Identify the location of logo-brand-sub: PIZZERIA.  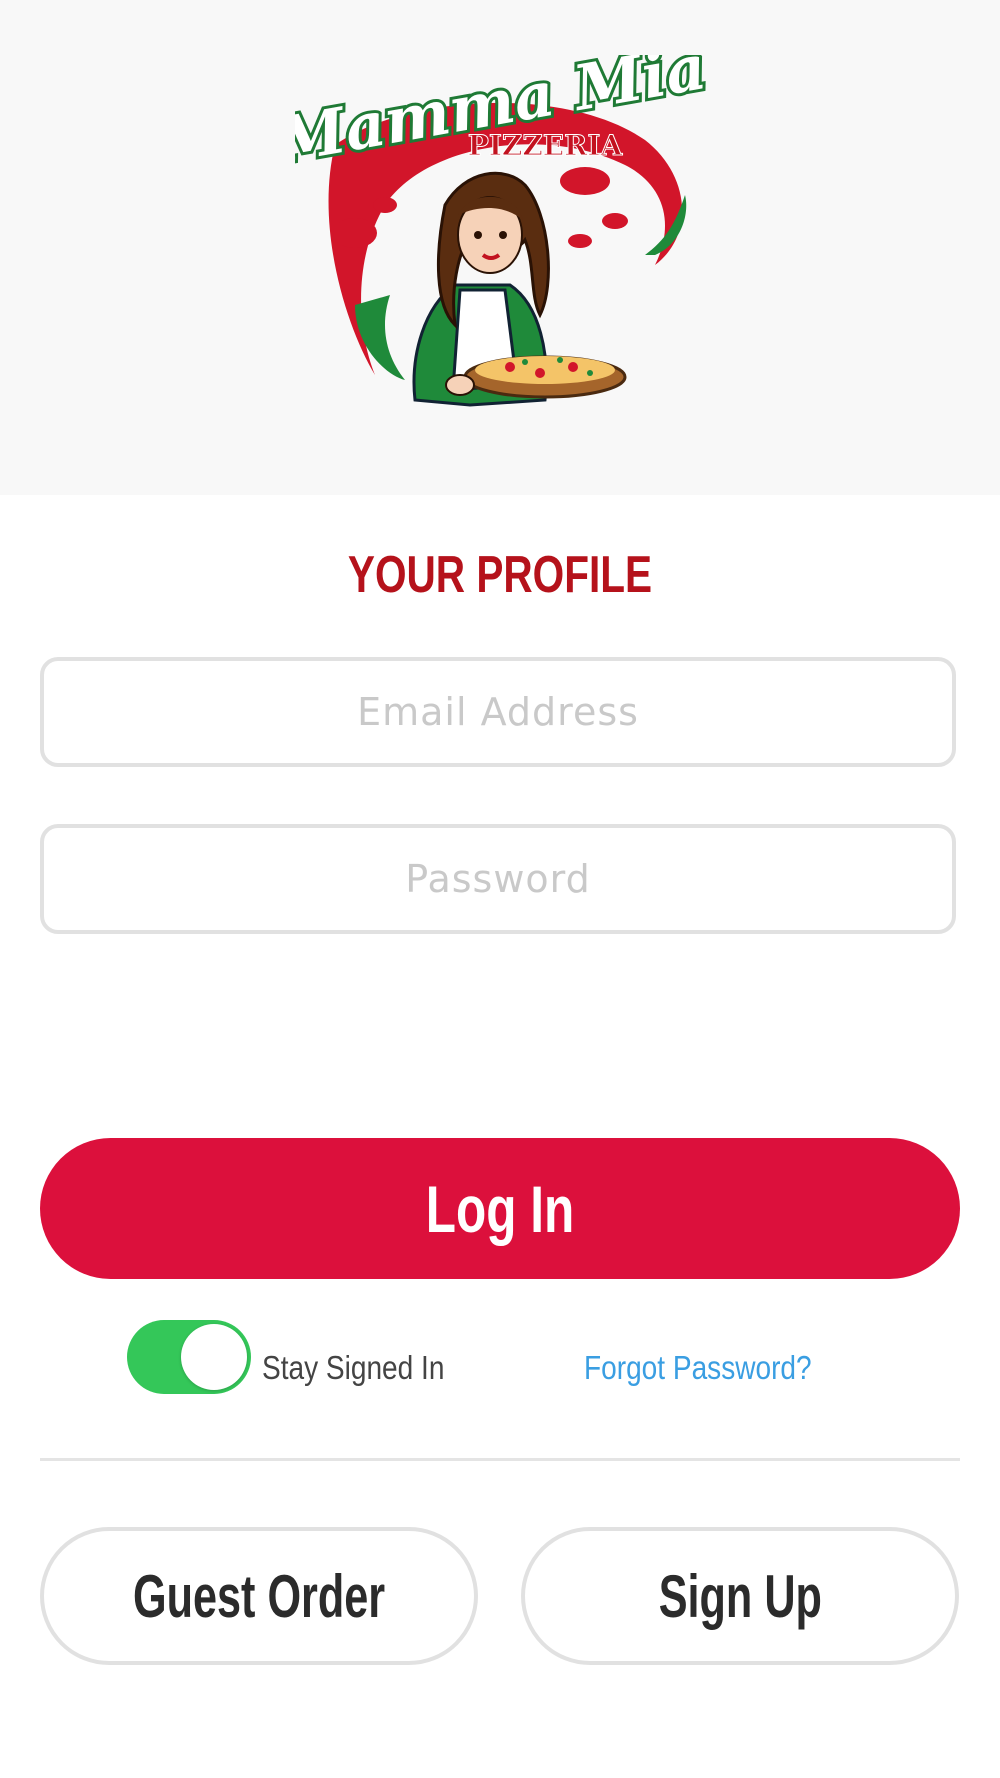
(546, 145).